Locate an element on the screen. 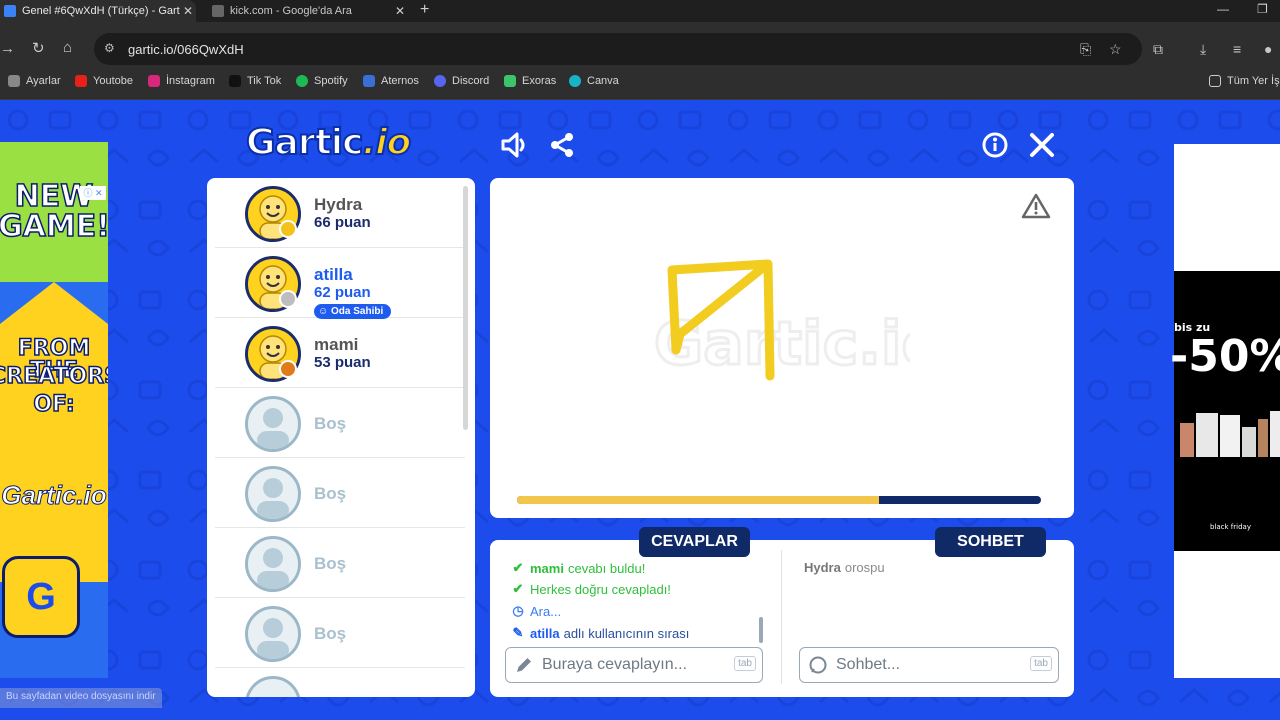  crown-icon: ☺ is located at coordinates (324, 311).